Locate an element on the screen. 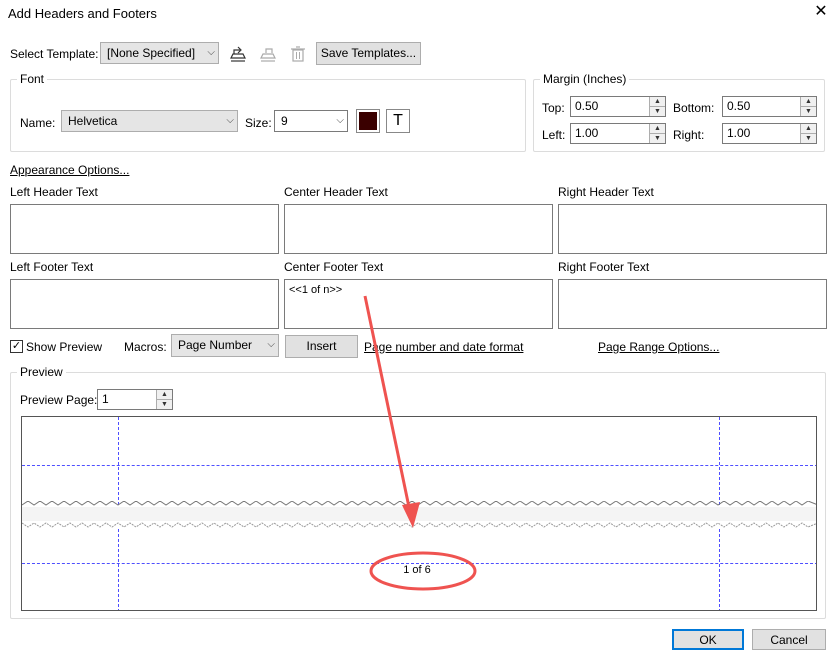  center-footer-label: Center Footer Text is located at coordinates (334, 267).